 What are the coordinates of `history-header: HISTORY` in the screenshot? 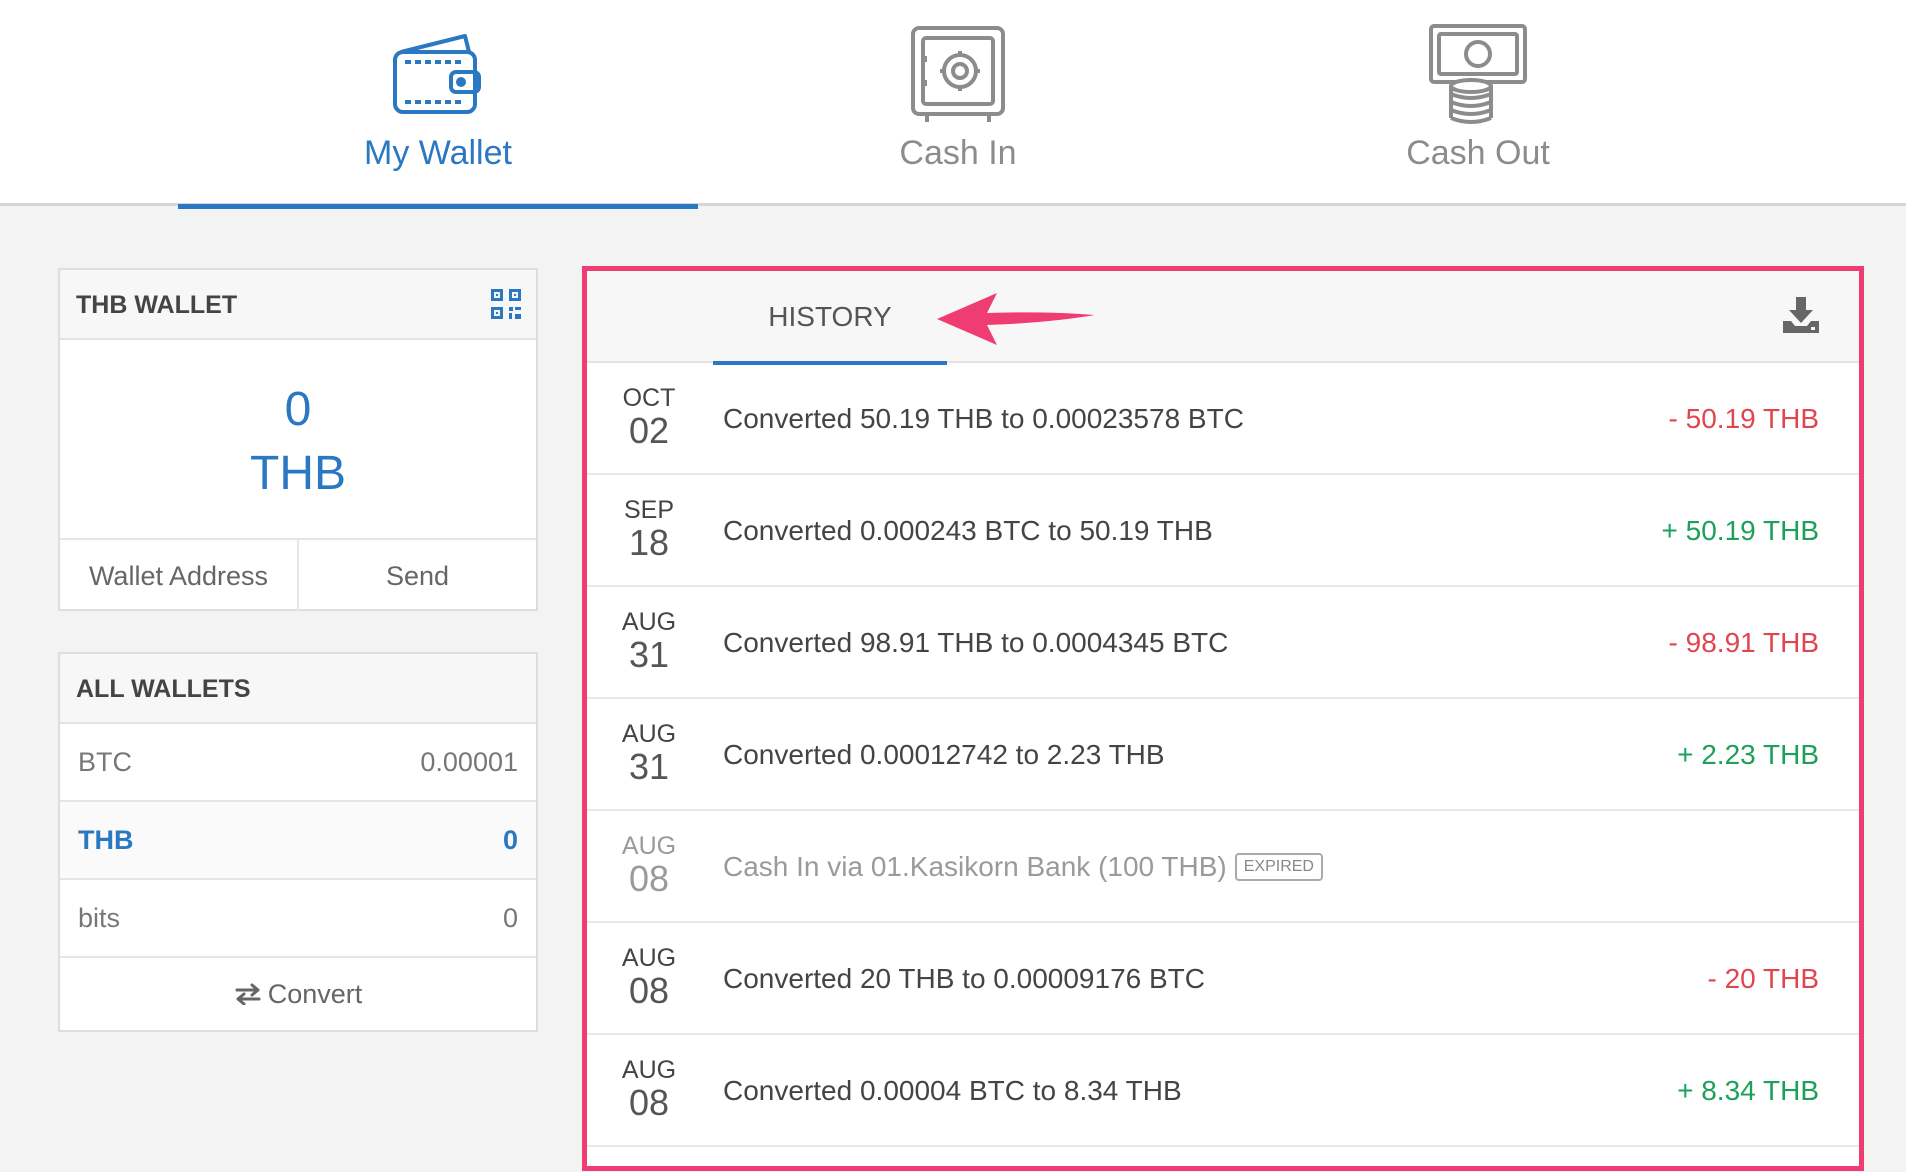 It's located at (1223, 318).